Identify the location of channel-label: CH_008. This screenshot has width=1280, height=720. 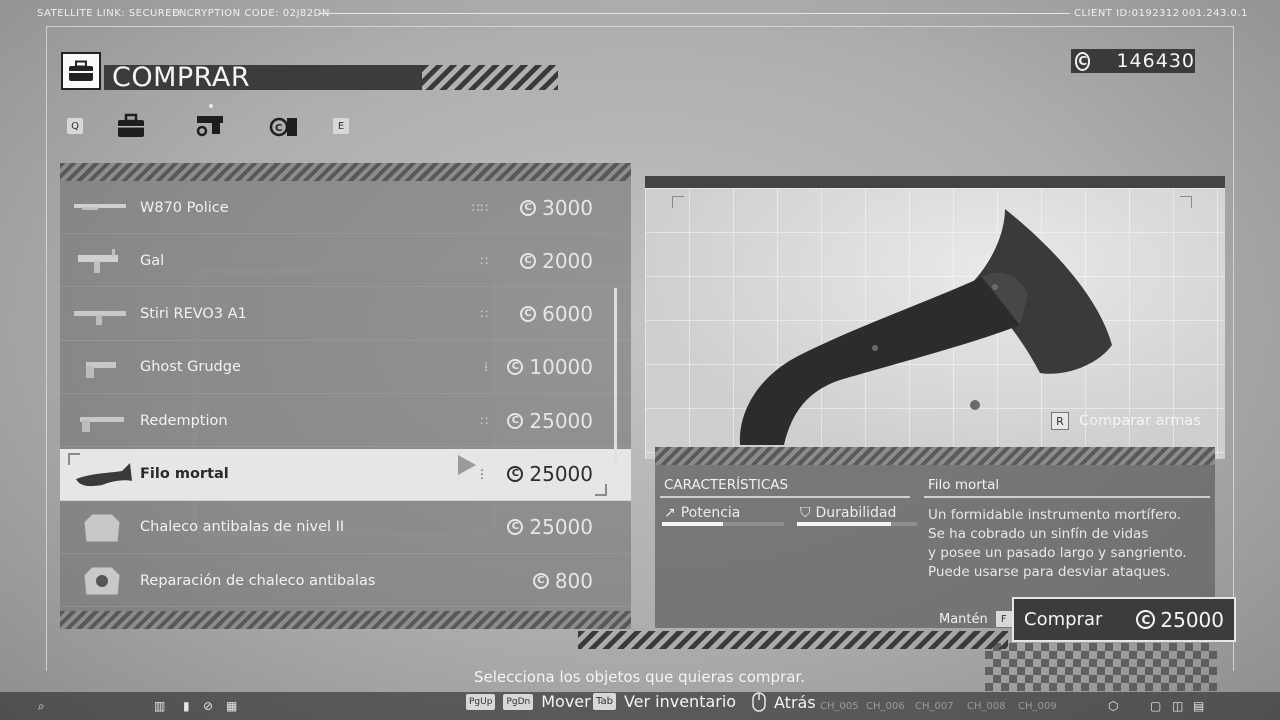
(986, 706).